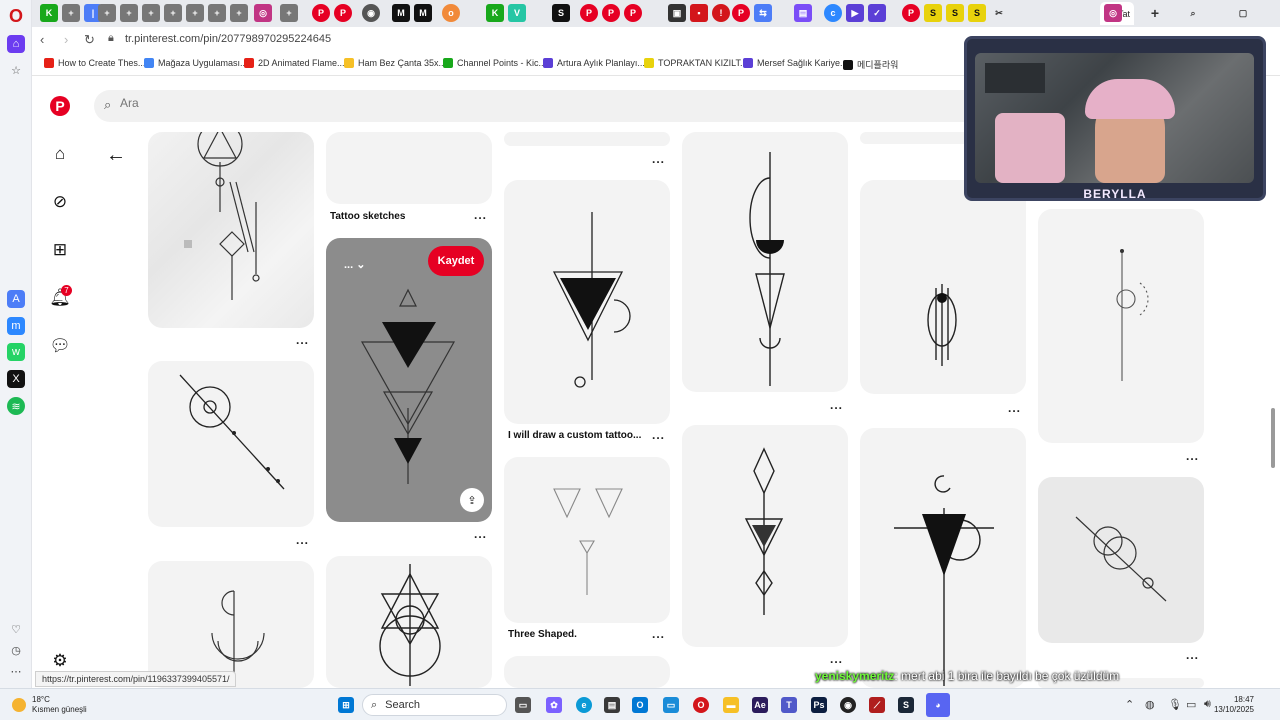  Describe the element at coordinates (420, 103) in the screenshot. I see `search-input` at that location.